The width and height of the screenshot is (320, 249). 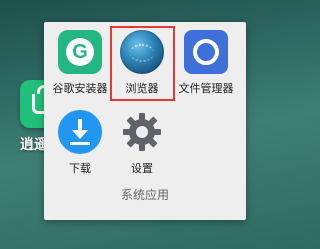 I want to click on file-manager-icon, so click(x=206, y=52).